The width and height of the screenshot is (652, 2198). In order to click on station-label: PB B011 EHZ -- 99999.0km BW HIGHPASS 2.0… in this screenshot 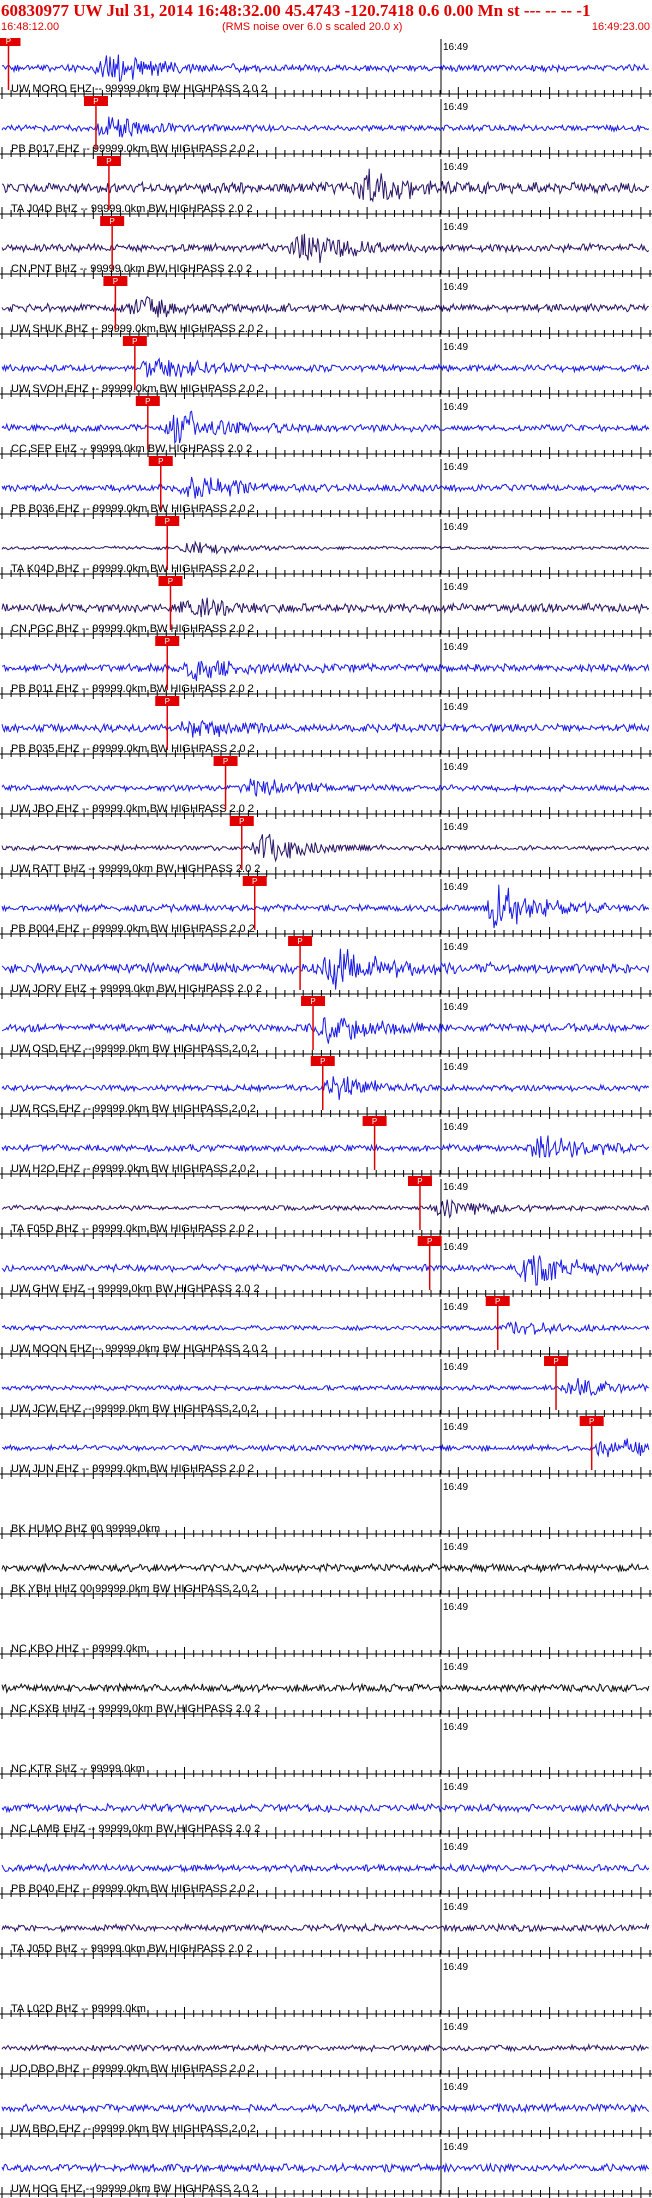, I will do `click(132, 689)`.